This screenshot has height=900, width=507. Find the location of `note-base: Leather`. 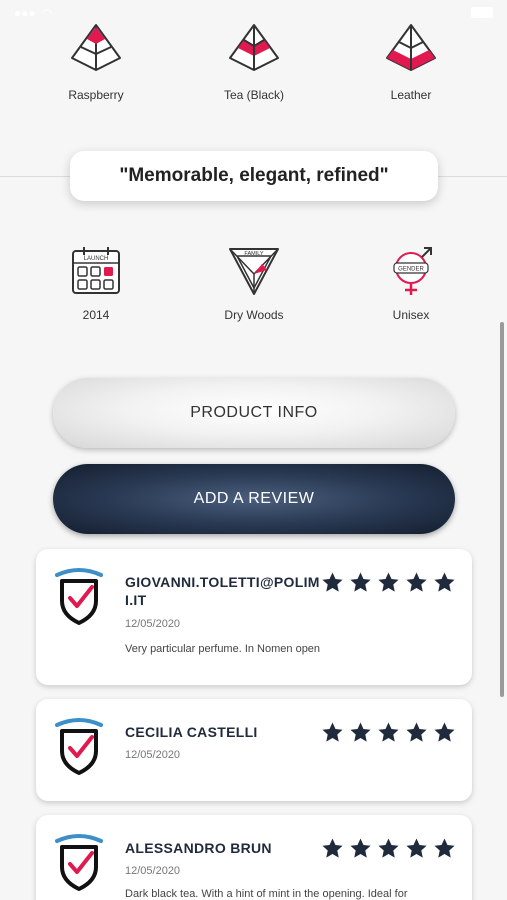

note-base: Leather is located at coordinates (411, 62).